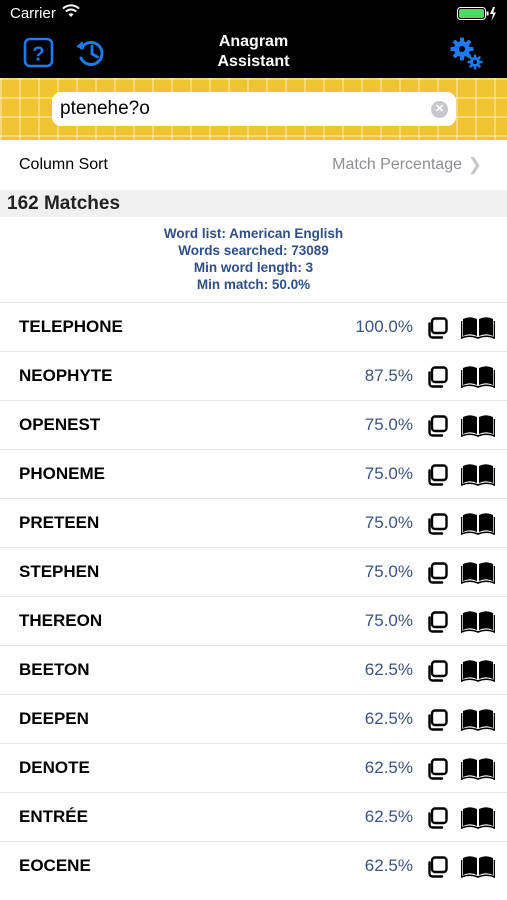 The width and height of the screenshot is (507, 900). I want to click on column-sort-label: Column Sort, so click(63, 164).